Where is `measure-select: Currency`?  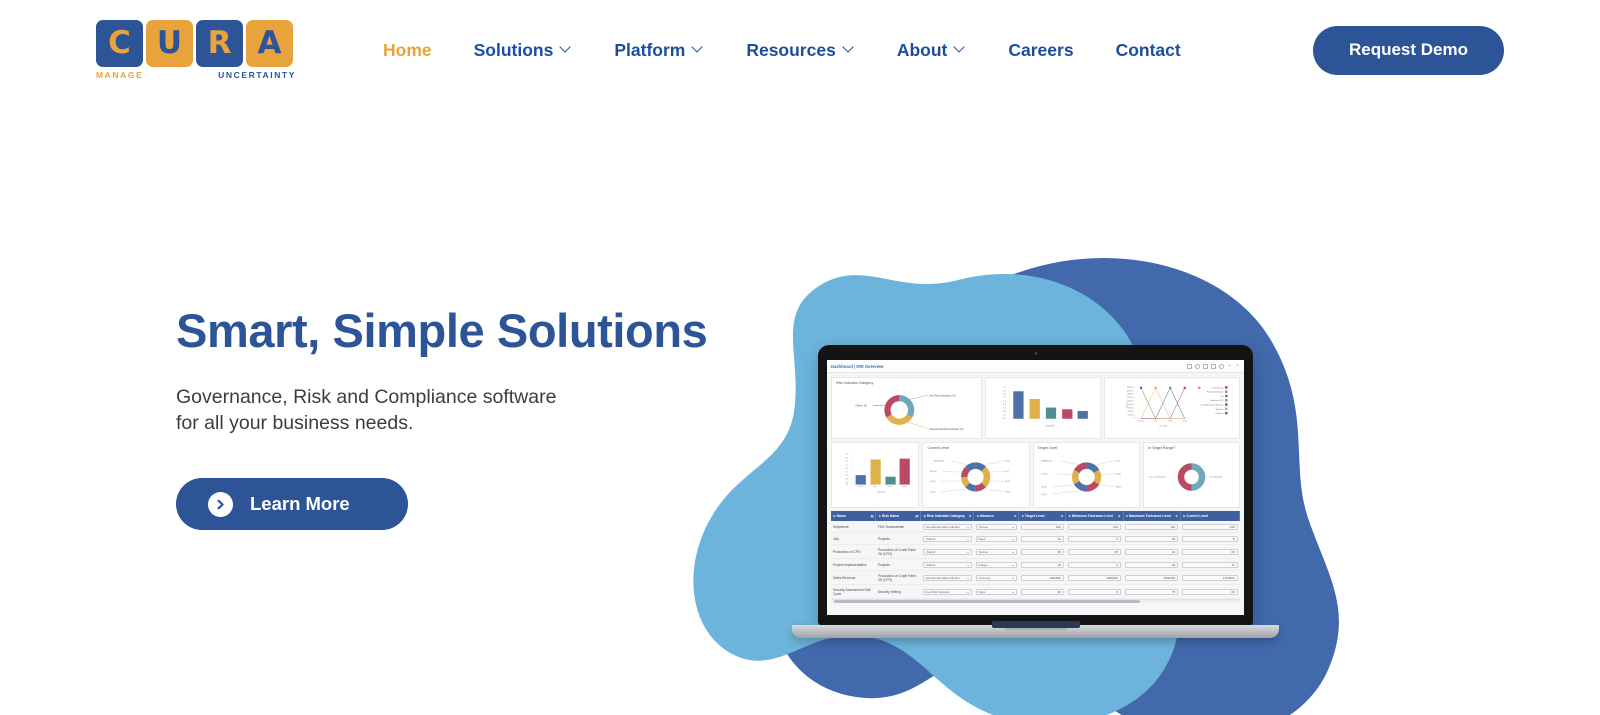 measure-select: Currency is located at coordinates (996, 577).